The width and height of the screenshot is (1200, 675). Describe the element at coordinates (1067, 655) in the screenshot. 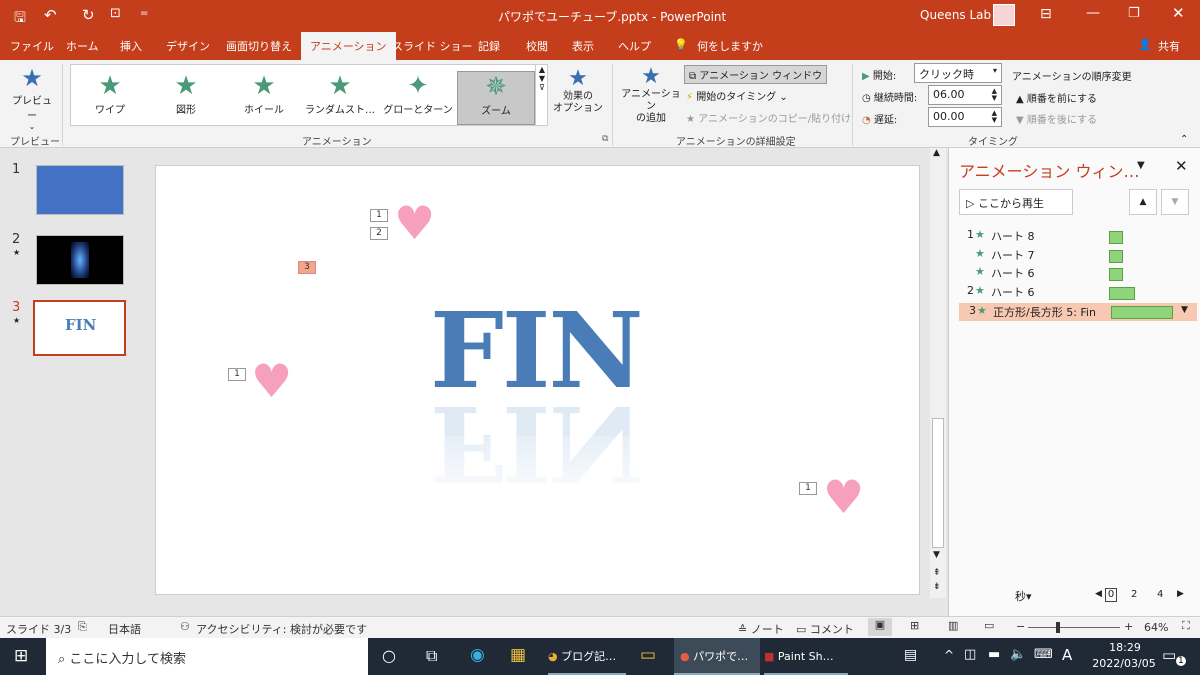

I see `ime-indicator: A` at that location.